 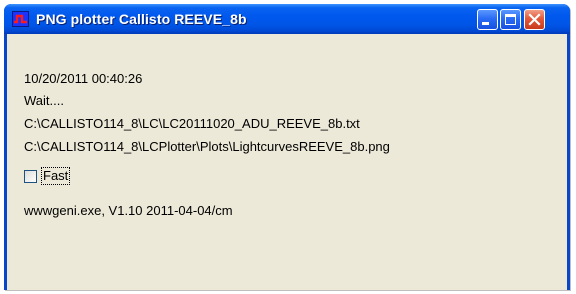 I want to click on close-icon, so click(x=534, y=19).